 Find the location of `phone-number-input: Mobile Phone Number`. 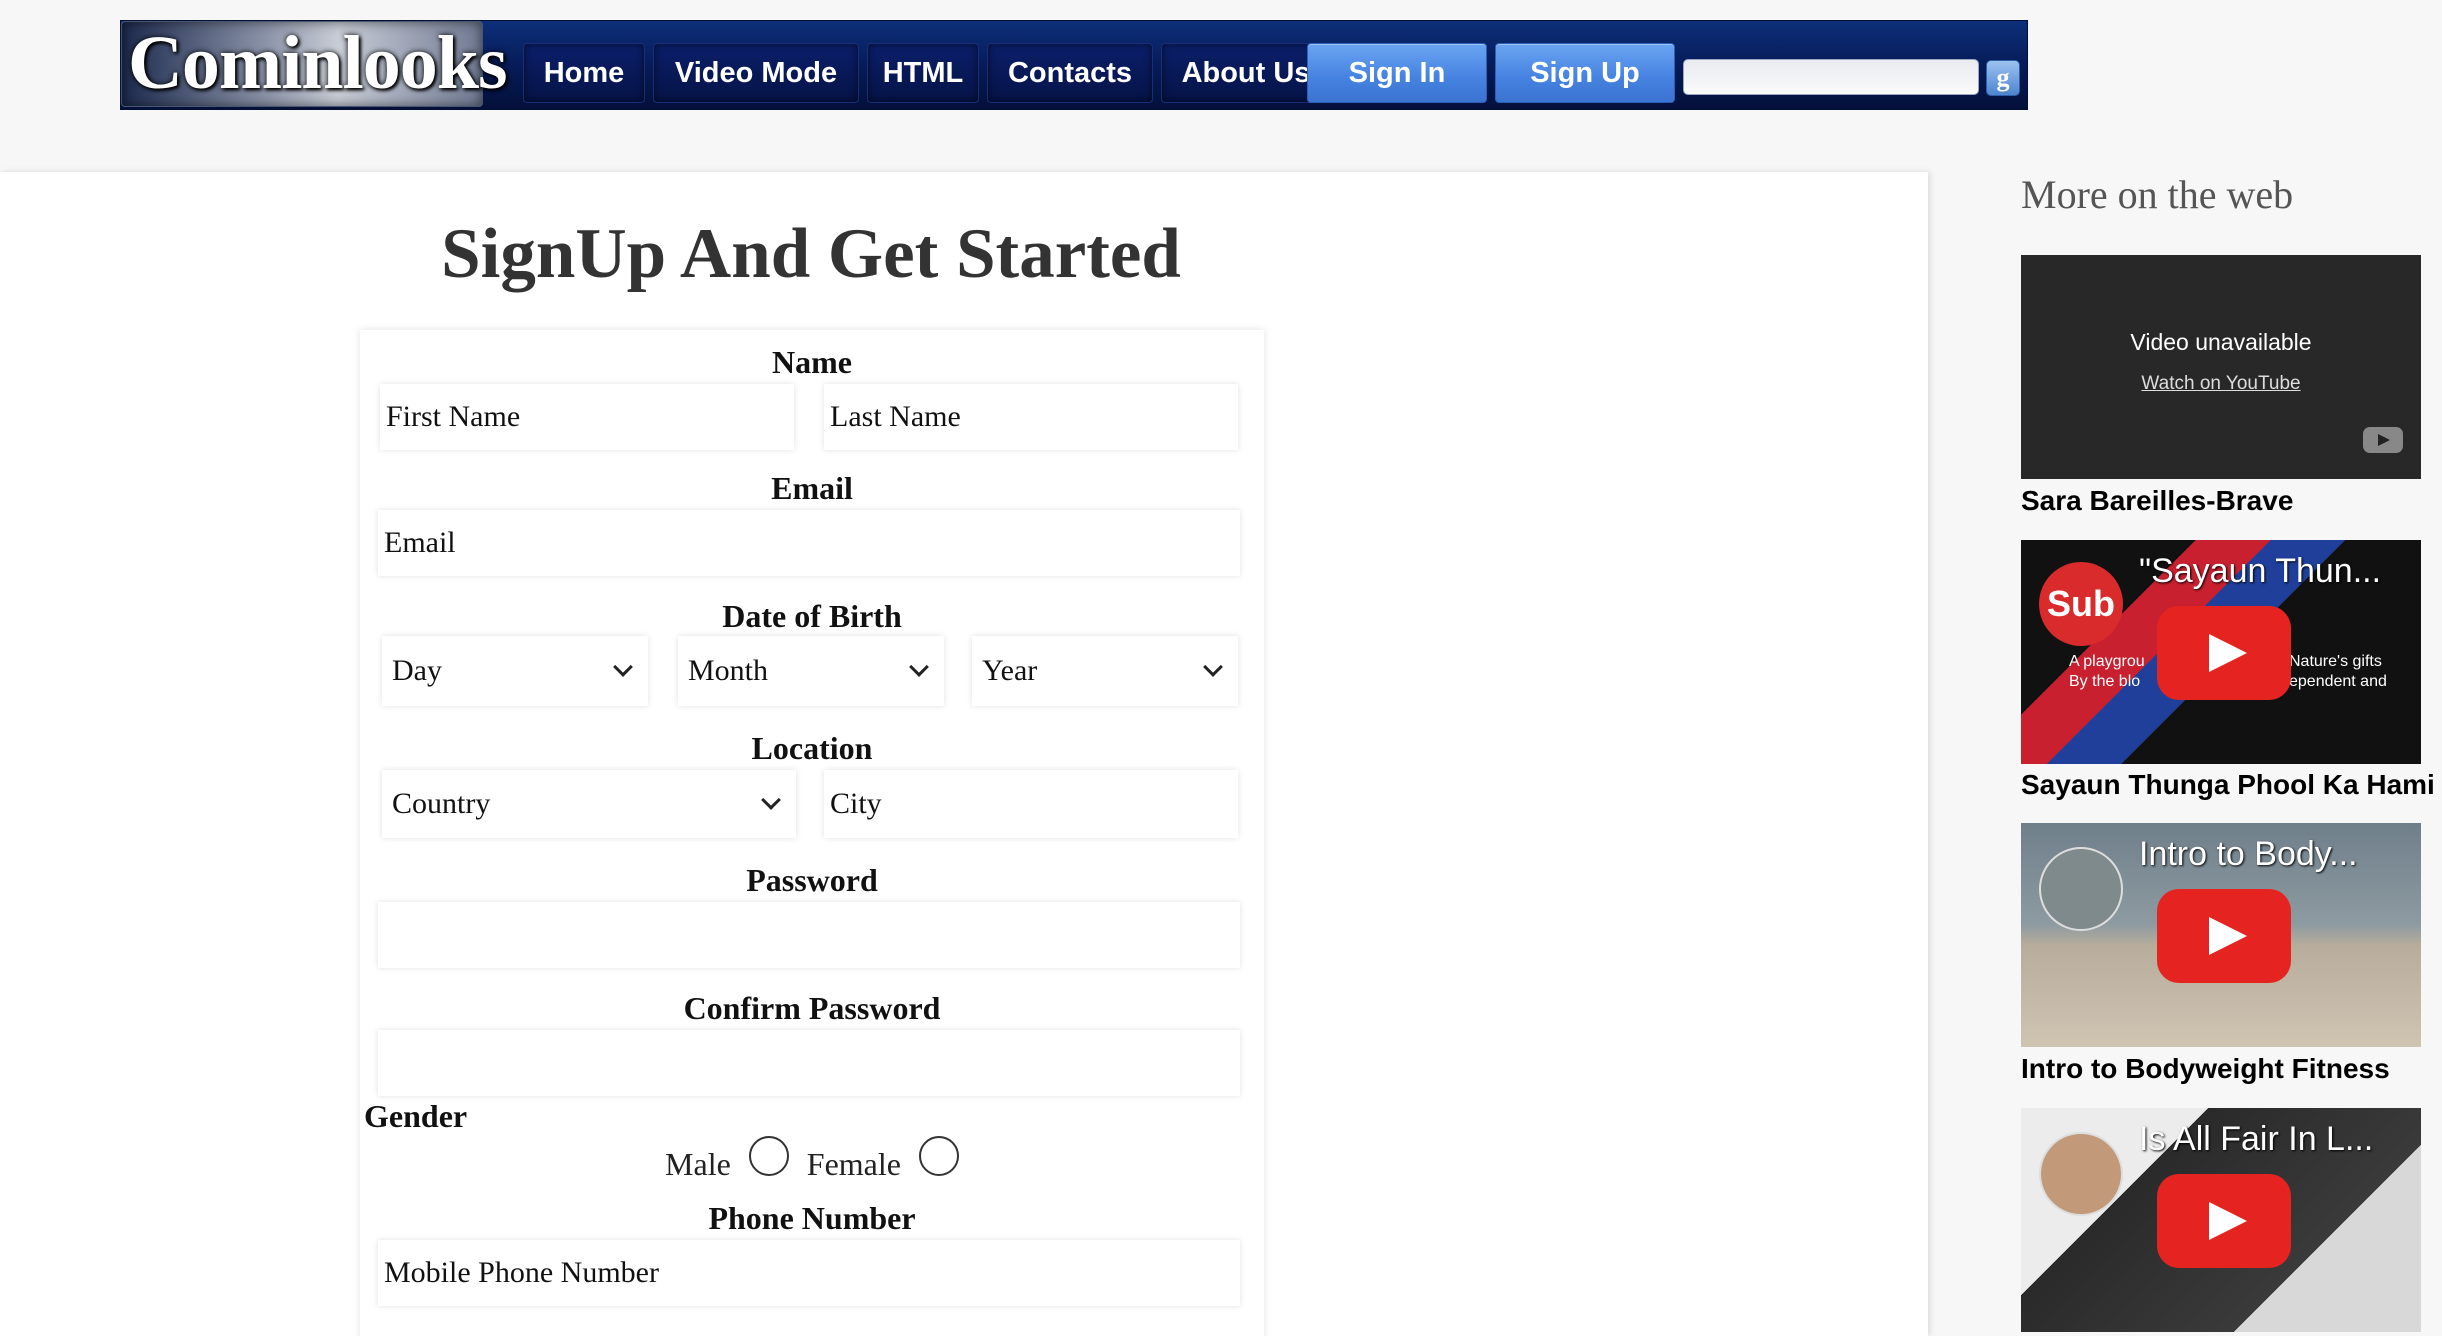

phone-number-input: Mobile Phone Number is located at coordinates (809, 1273).